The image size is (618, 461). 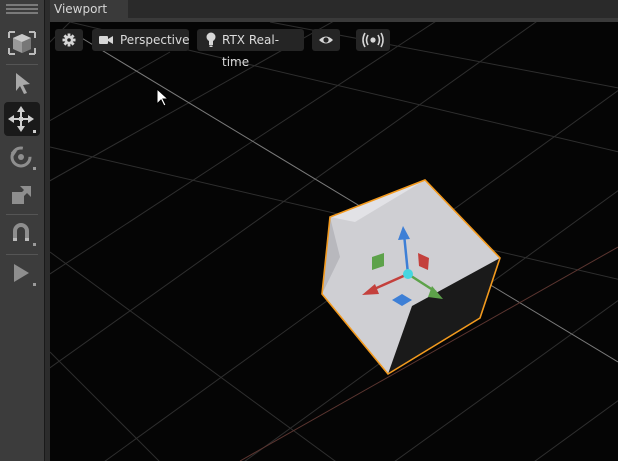 I want to click on rotate-tool-button, so click(x=22, y=157).